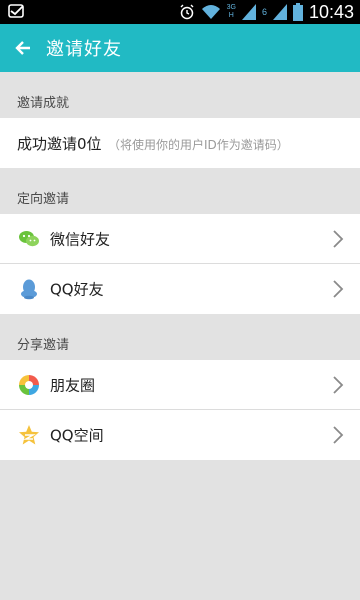 This screenshot has width=360, height=600. I want to click on section-header-achievement: 邀请成就, so click(180, 100).